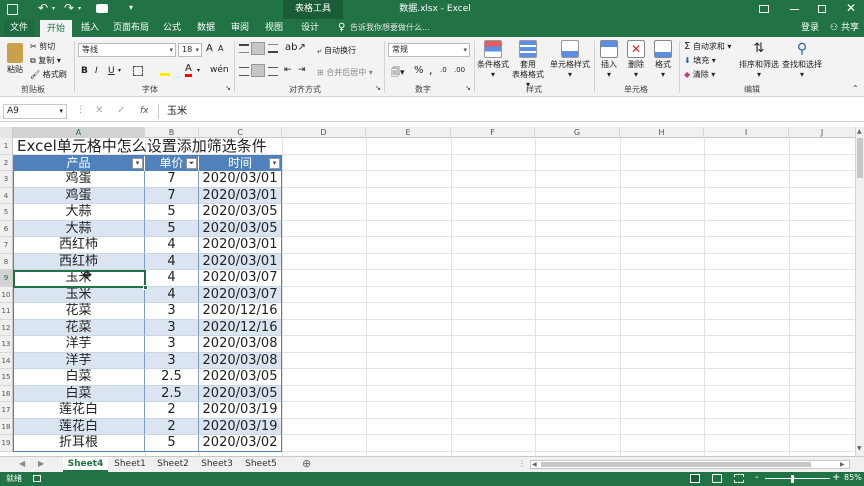 The width and height of the screenshot is (864, 486). Describe the element at coordinates (273, 71) in the screenshot. I see `align-right-icon` at that location.